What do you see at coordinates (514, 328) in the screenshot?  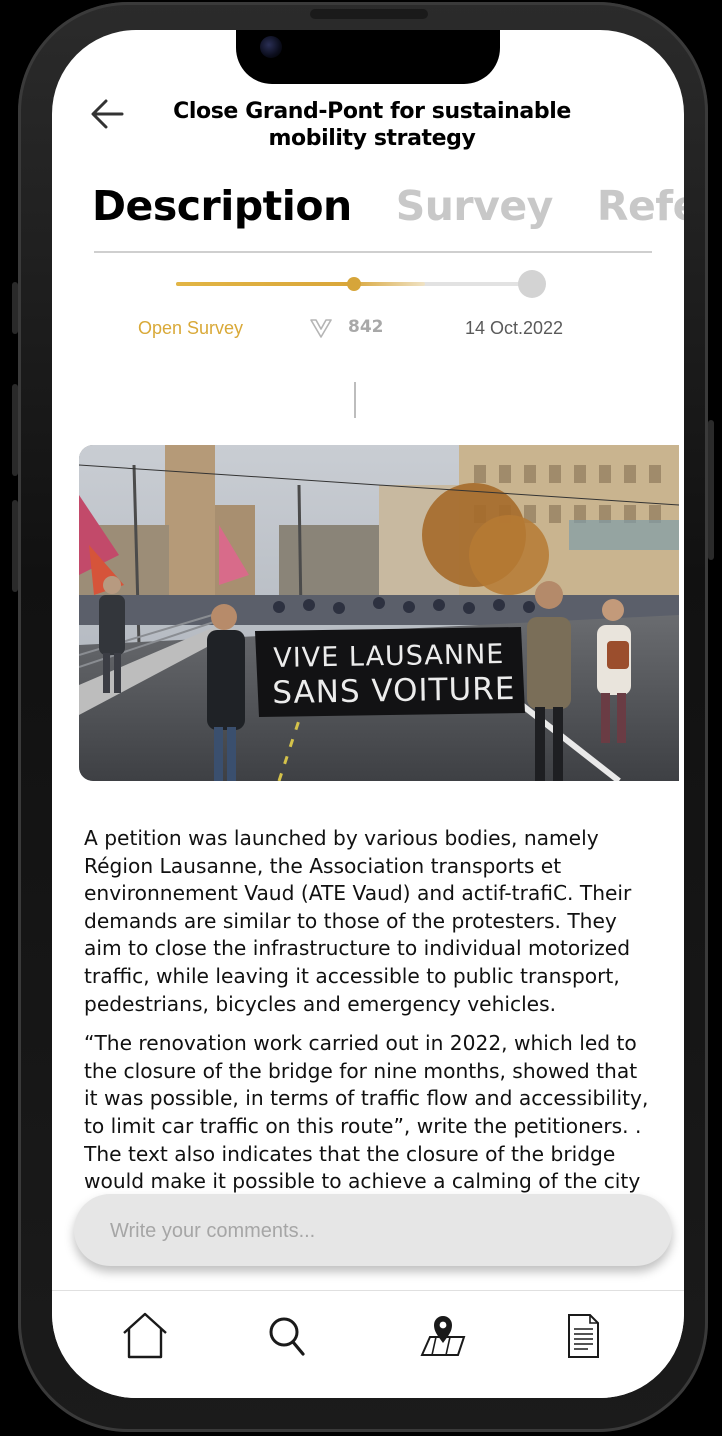 I see `survey-date: 14 Oct.2022` at bounding box center [514, 328].